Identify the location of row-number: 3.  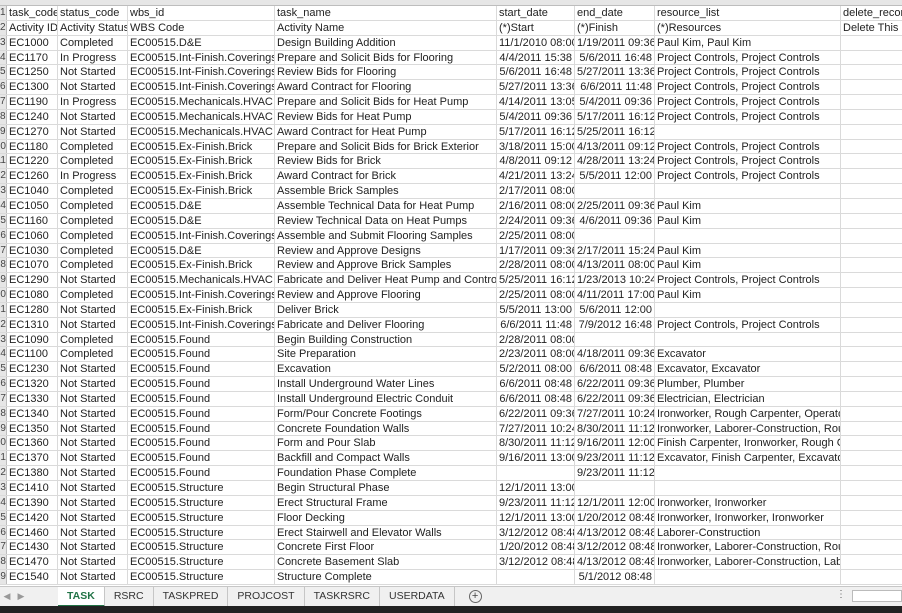
(3, 42).